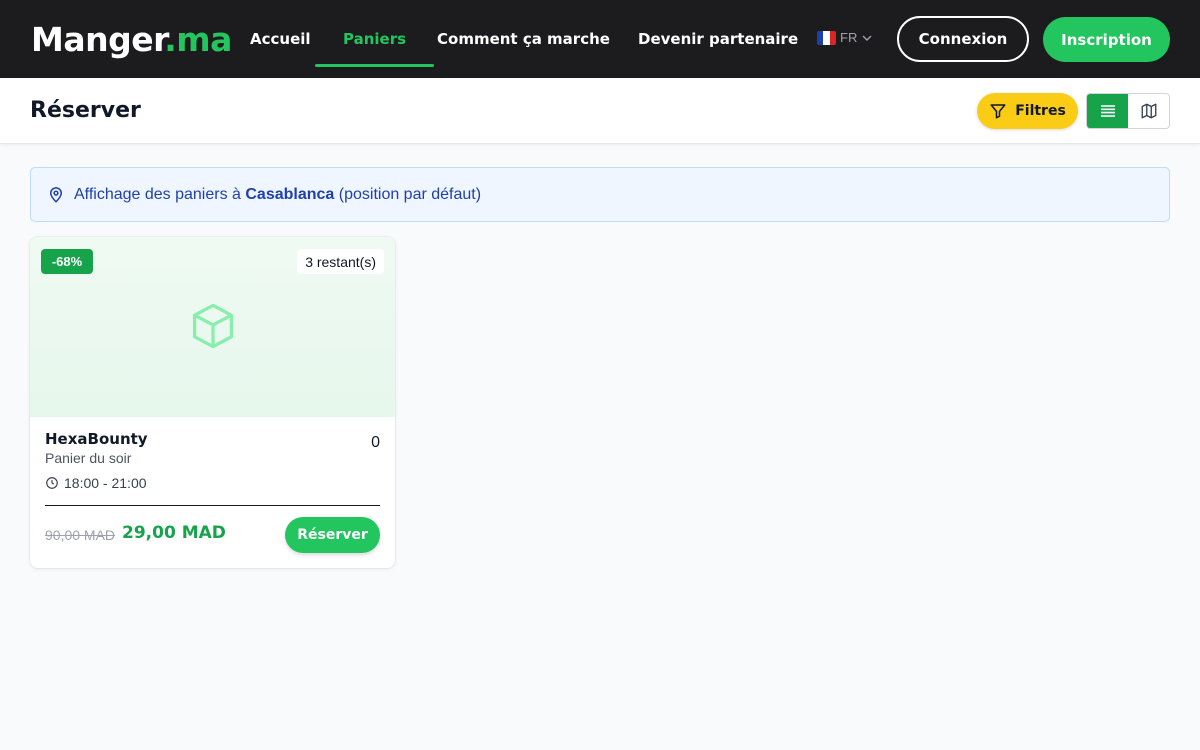 The image size is (1200, 750). I want to click on clock-icon, so click(52, 483).